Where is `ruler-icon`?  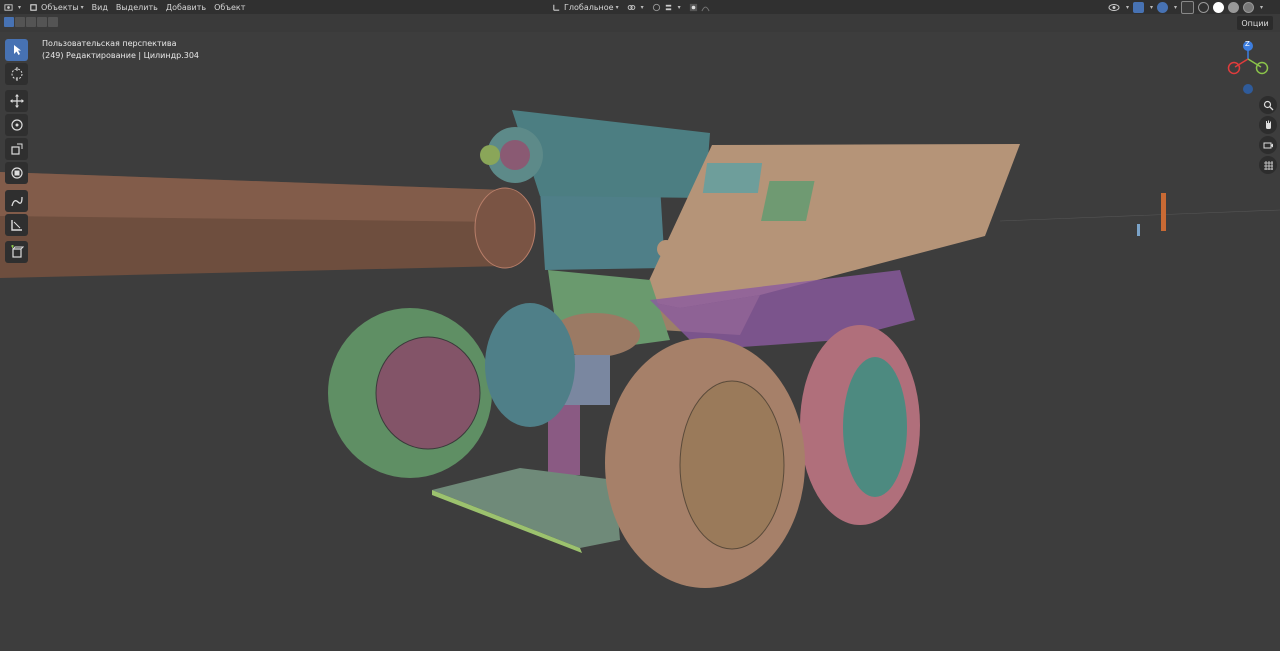
ruler-icon is located at coordinates (16, 225).